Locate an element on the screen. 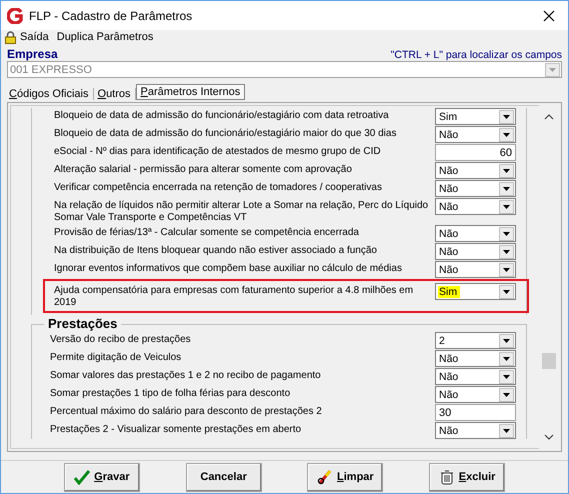 The width and height of the screenshot is (569, 494). input-field: 30 is located at coordinates (475, 412).